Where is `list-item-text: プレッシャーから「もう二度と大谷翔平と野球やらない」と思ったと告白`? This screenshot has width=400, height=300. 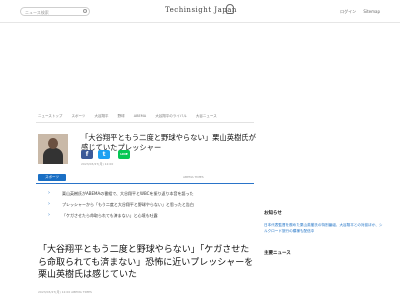
list-item-text: プレッシャーから「もう二度と大谷翔平と野球やらない」と思ったと告白 is located at coordinates (128, 204).